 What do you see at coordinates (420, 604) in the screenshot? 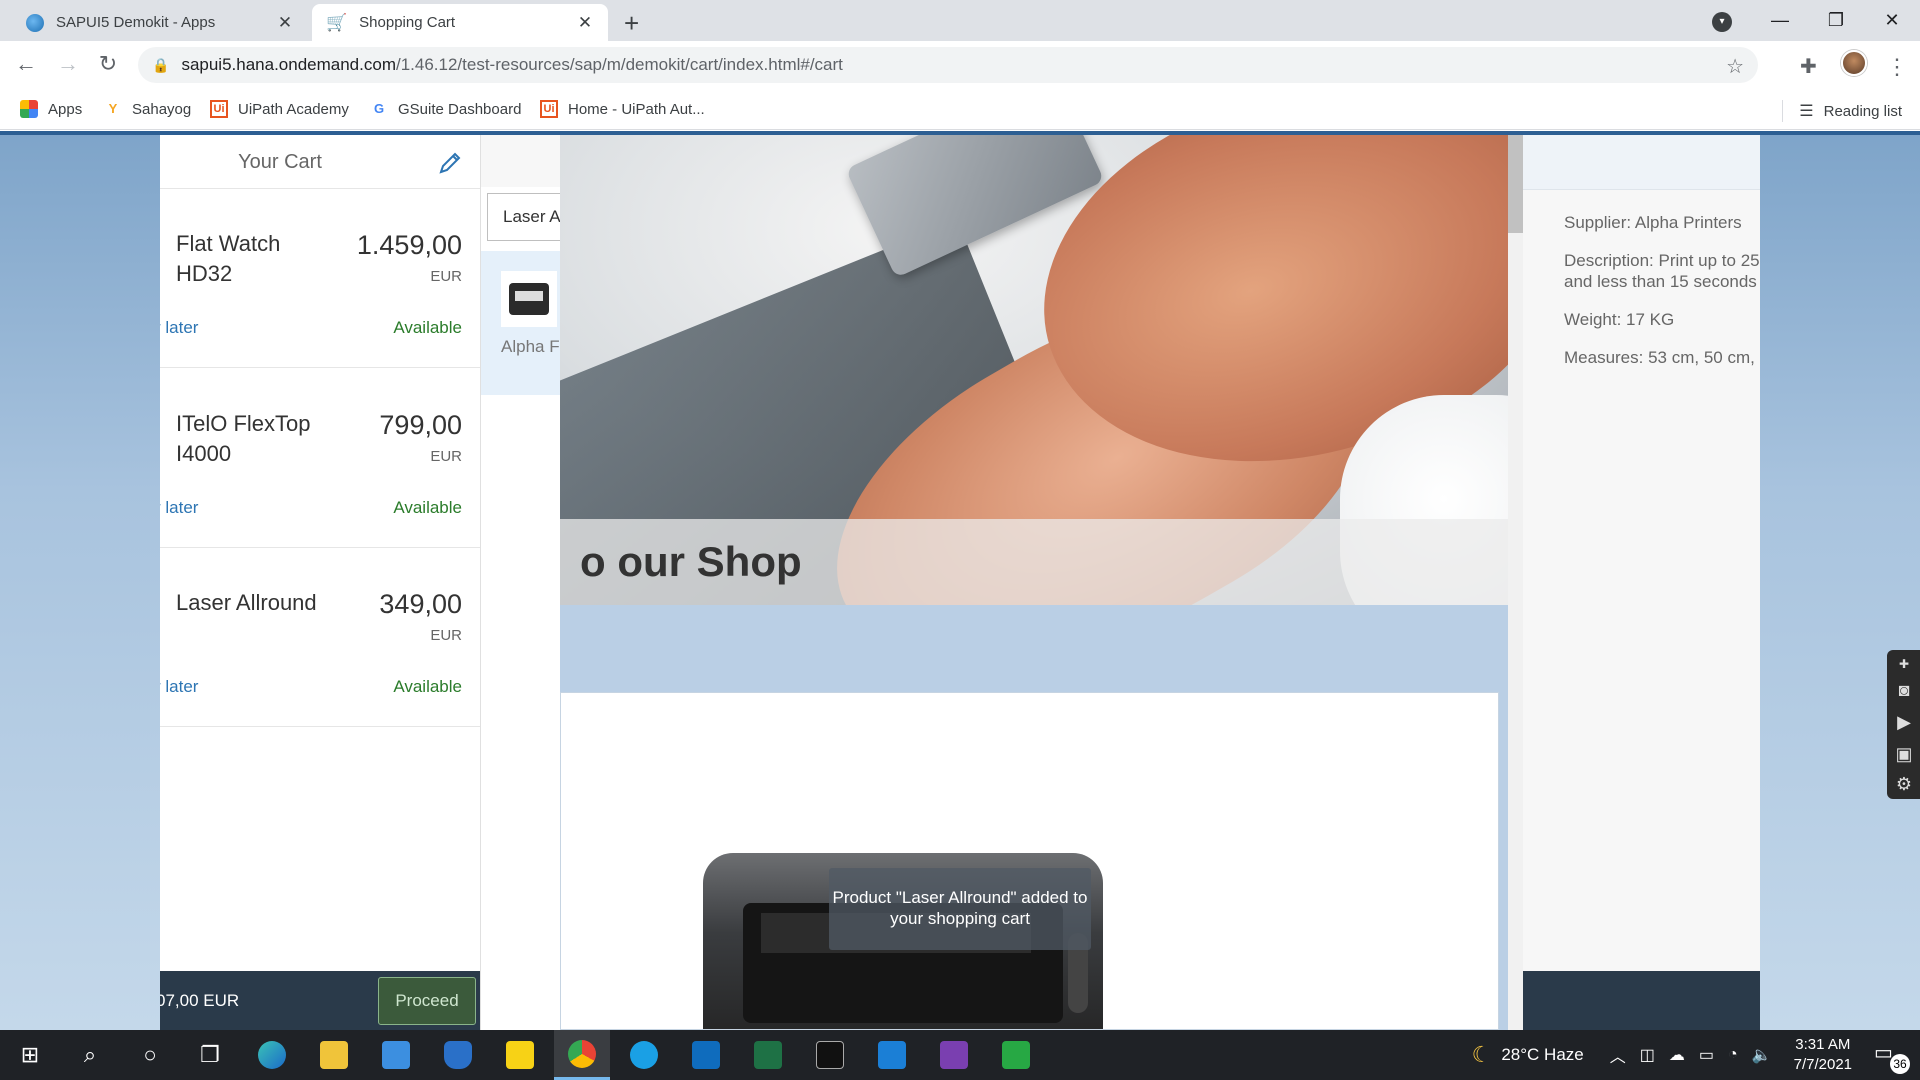
I see `cart-item-price: 349,00` at bounding box center [420, 604].